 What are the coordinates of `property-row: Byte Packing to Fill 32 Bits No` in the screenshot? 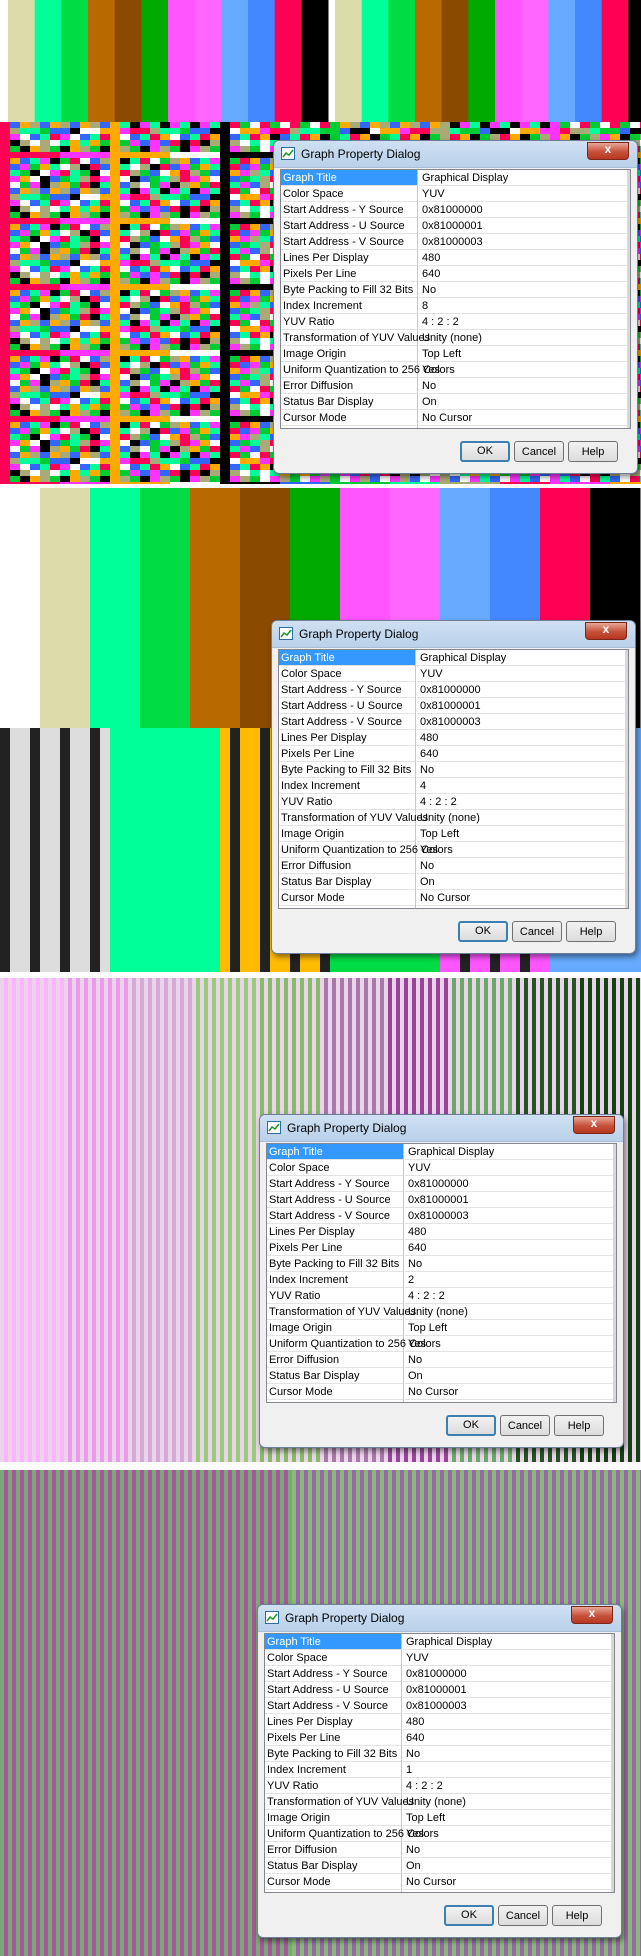 It's located at (454, 290).